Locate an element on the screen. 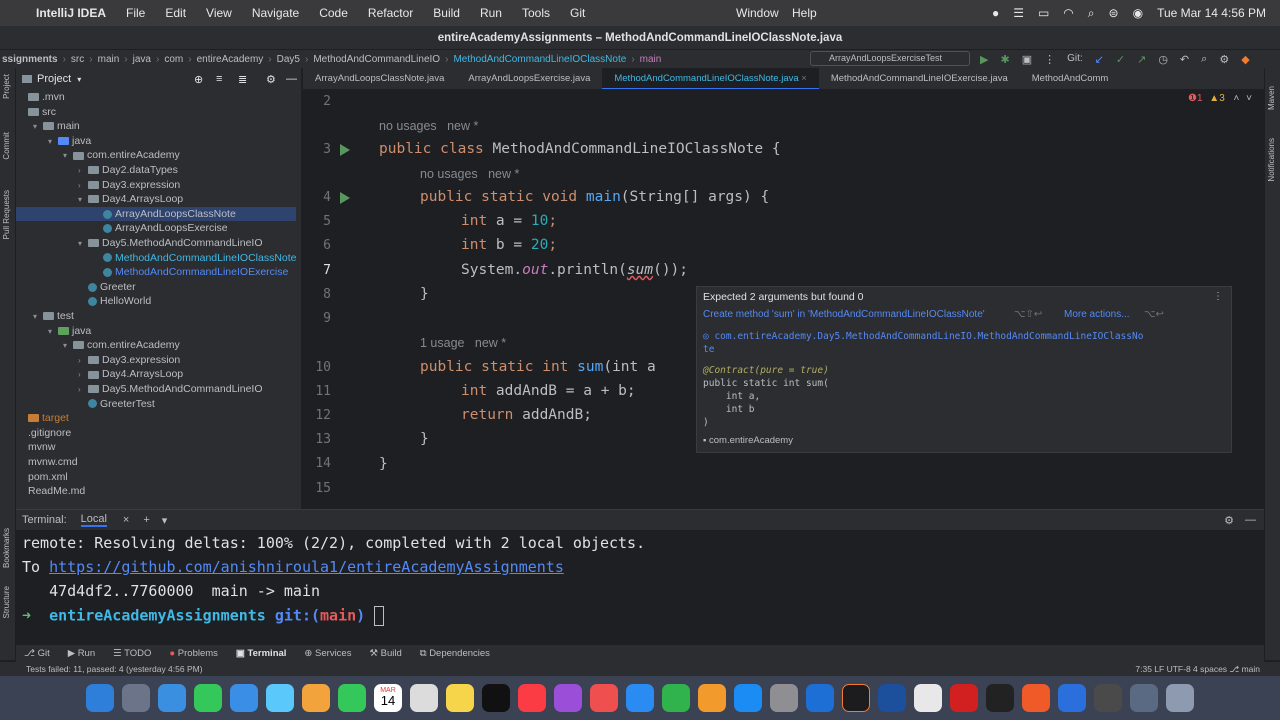  chevron-up-icon: ˄ is located at coordinates (1237, 98).